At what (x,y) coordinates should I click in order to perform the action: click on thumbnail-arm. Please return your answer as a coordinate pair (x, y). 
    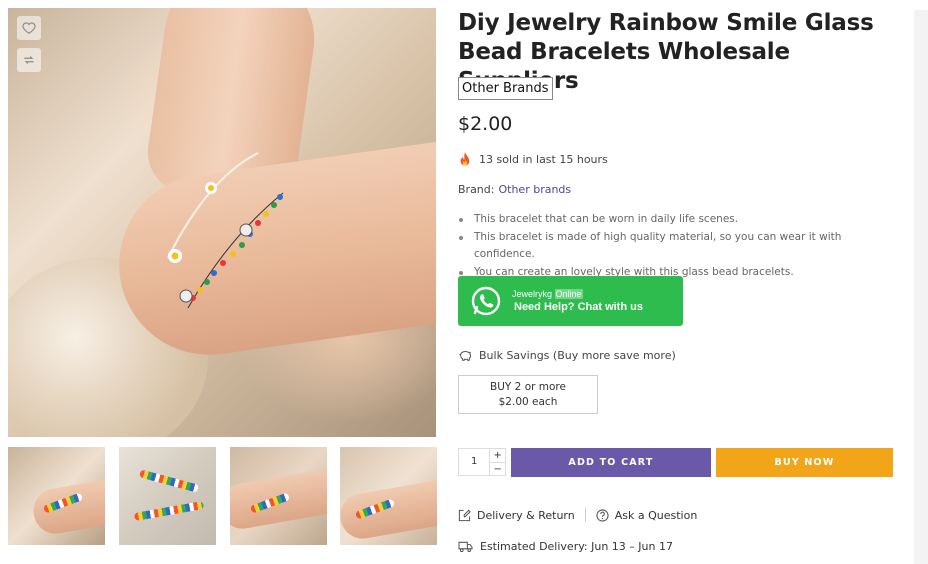
    Looking at the image, I should click on (388, 509).